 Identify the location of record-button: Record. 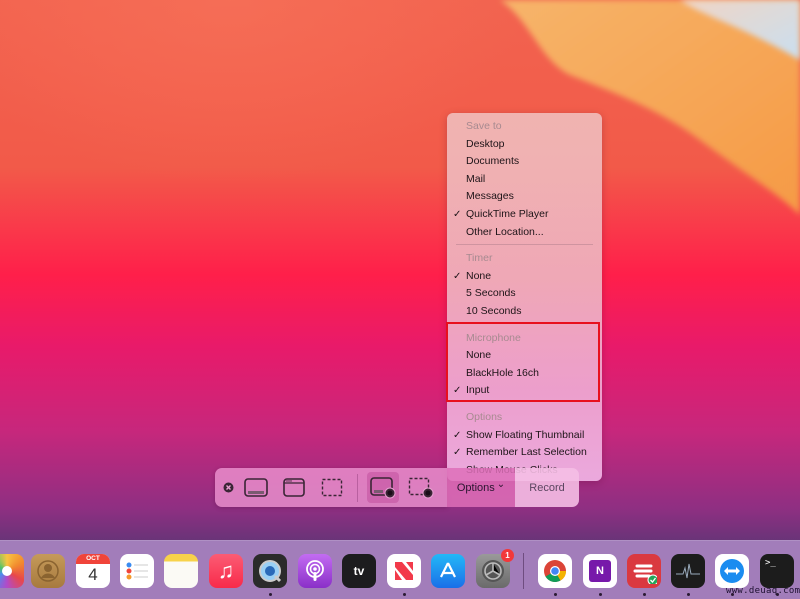
(547, 487).